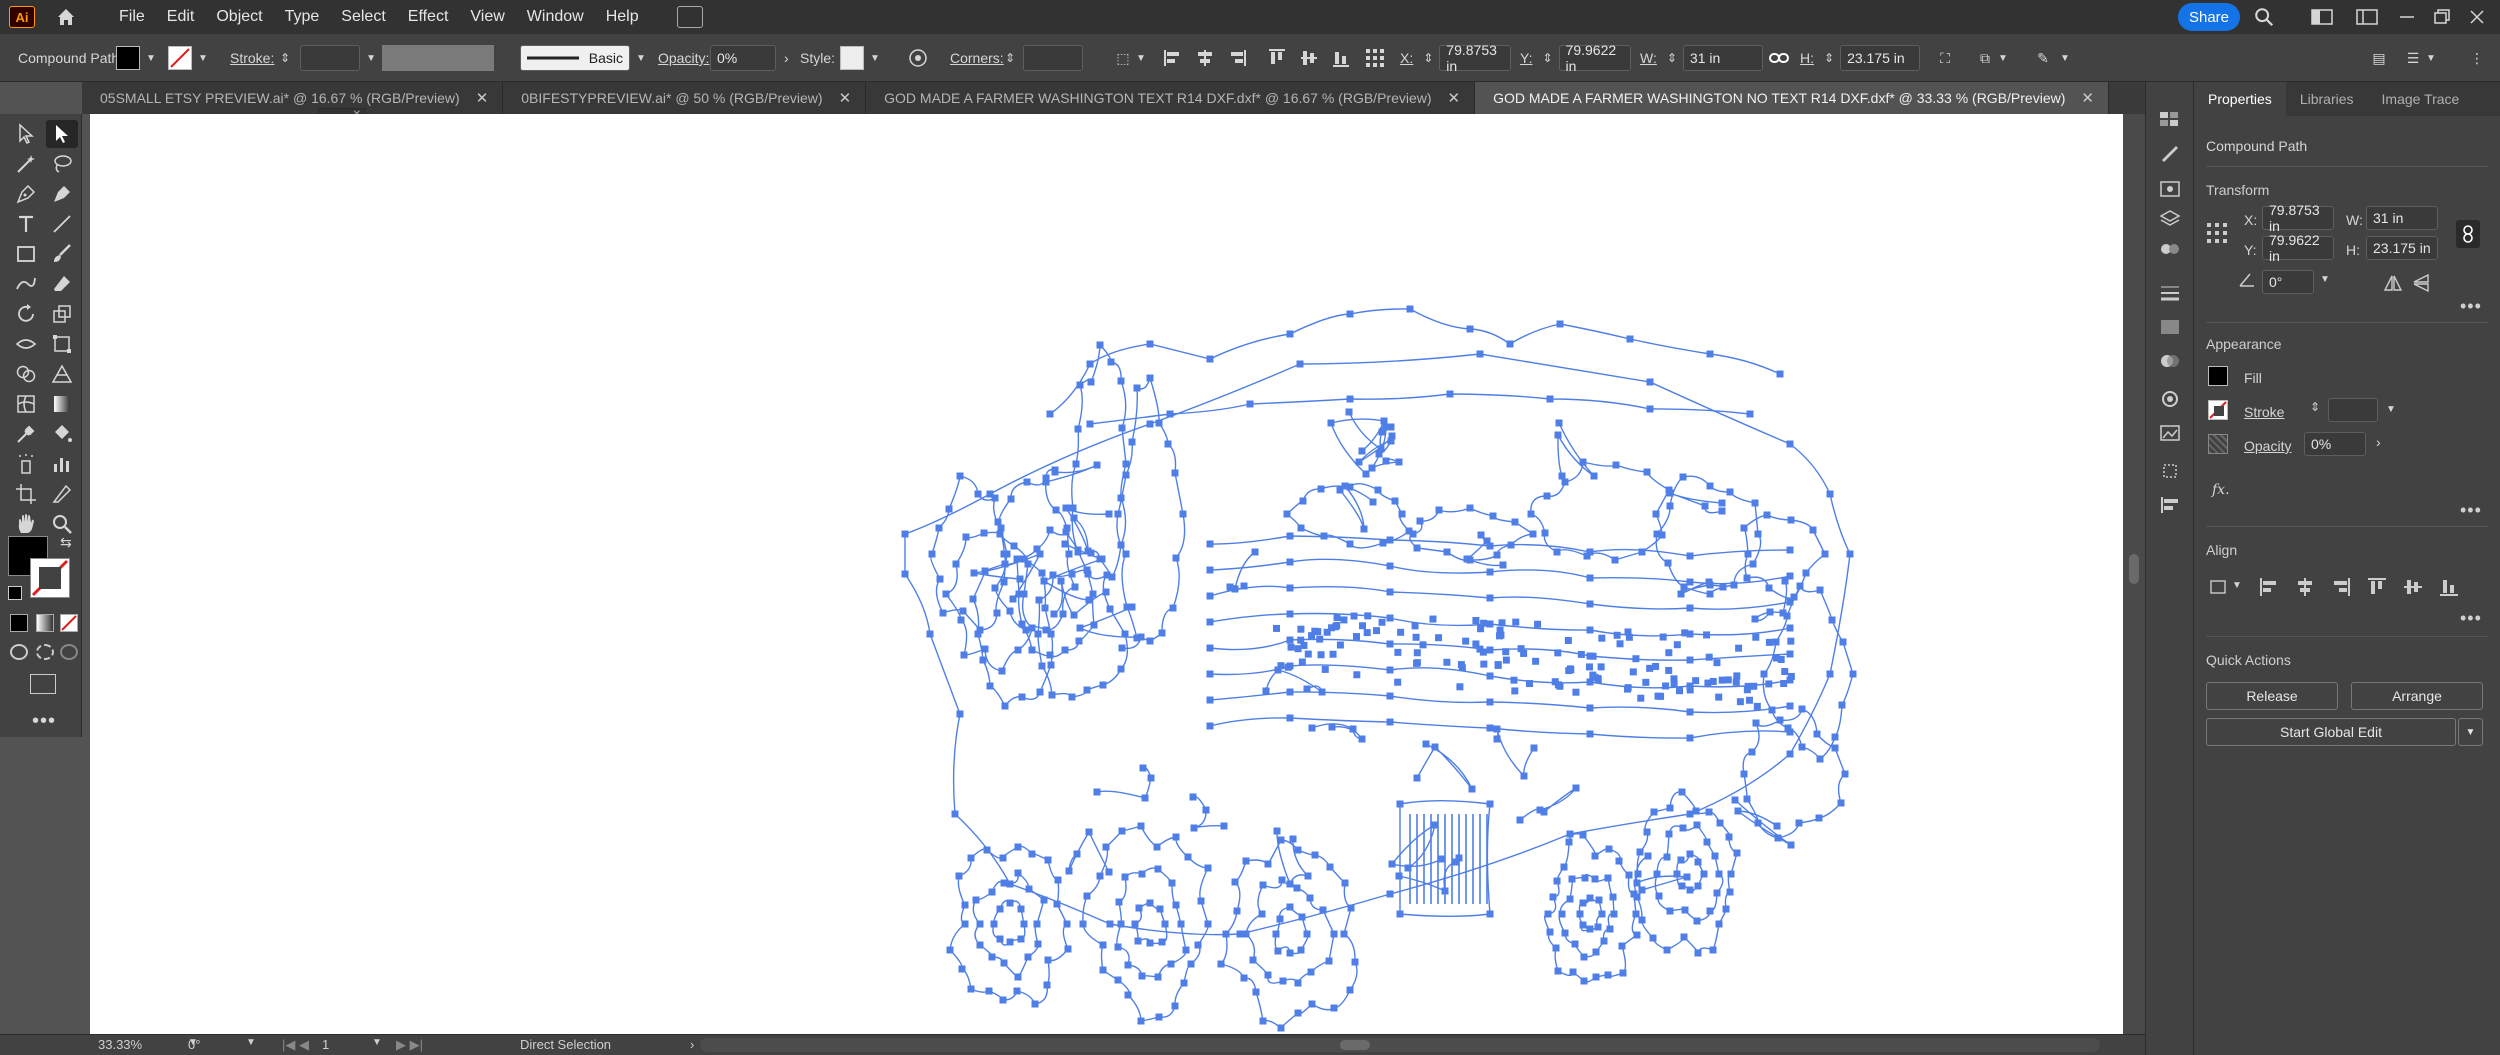 The width and height of the screenshot is (2500, 1055). I want to click on align-panel-icon, so click(2170, 505).